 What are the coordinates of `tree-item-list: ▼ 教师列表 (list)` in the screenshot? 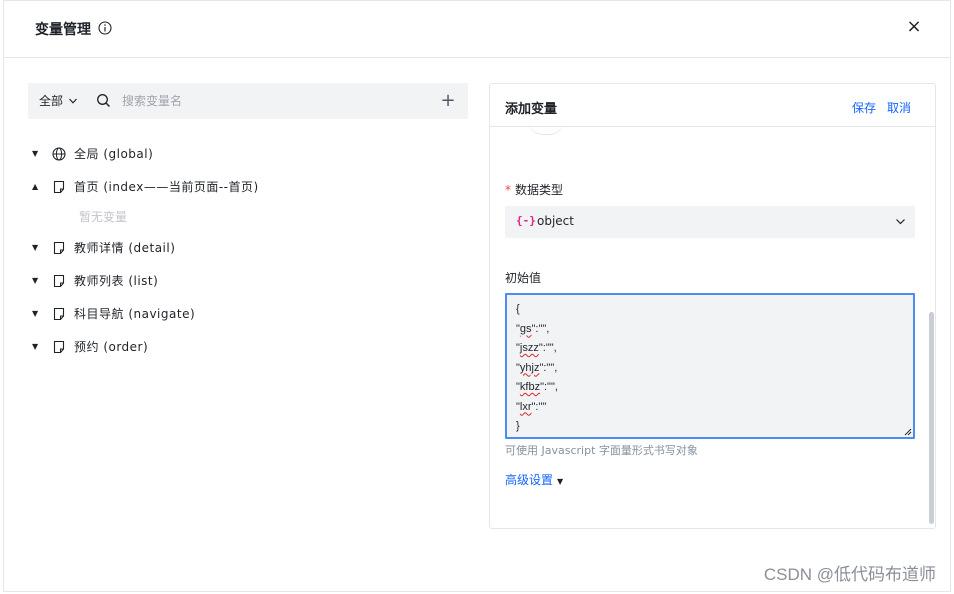 It's located at (247, 280).